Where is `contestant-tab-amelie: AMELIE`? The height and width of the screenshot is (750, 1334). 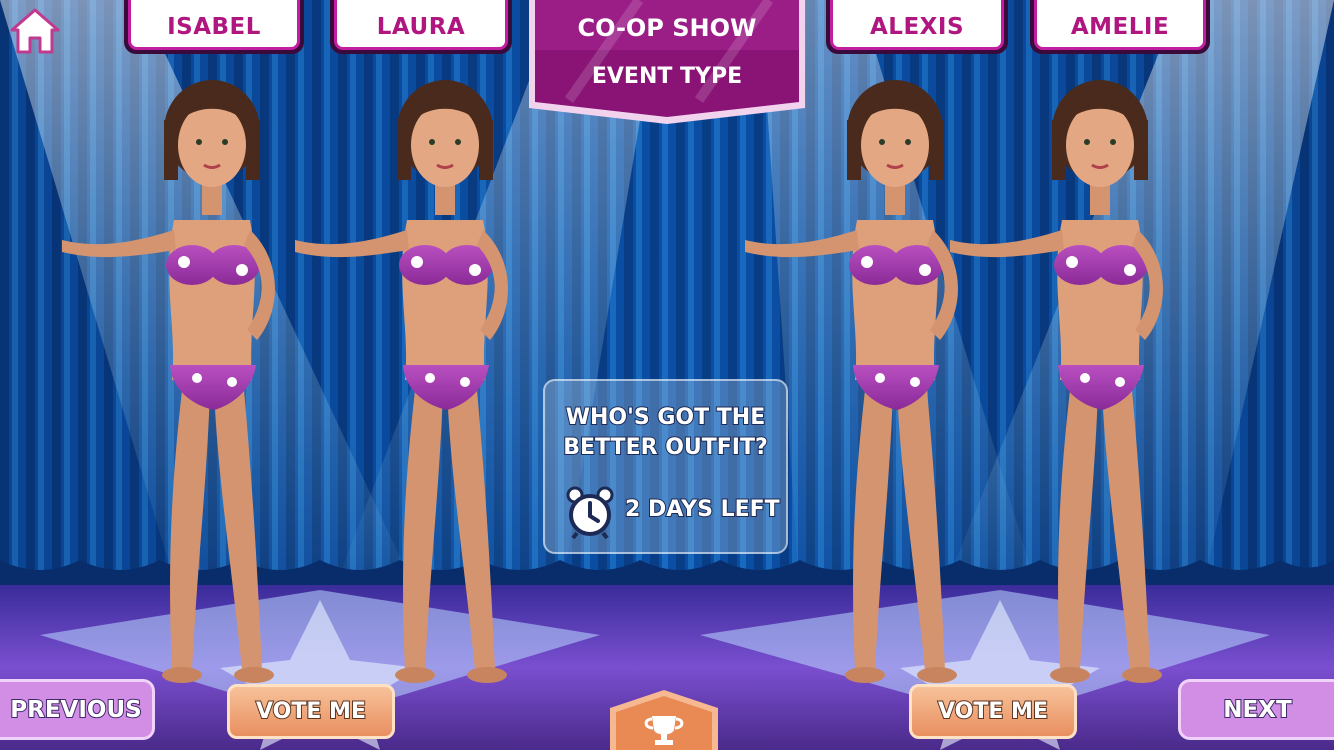
contestant-tab-amelie: AMELIE is located at coordinates (1120, 27).